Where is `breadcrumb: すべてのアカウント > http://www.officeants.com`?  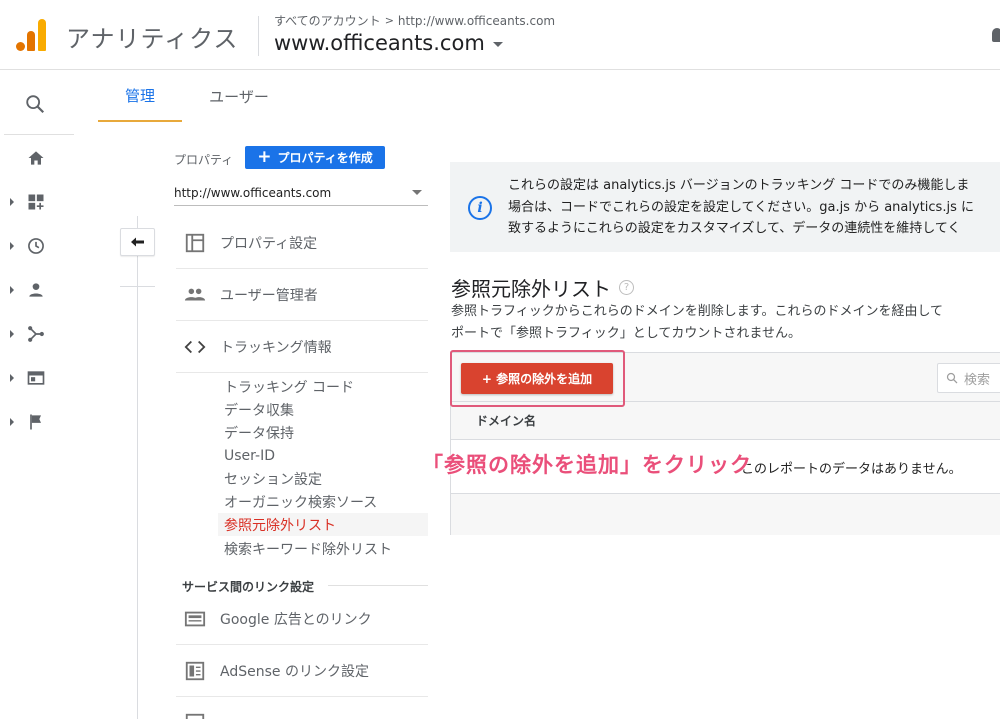 breadcrumb: すべてのアカウント > http://www.officeants.com is located at coordinates (414, 20).